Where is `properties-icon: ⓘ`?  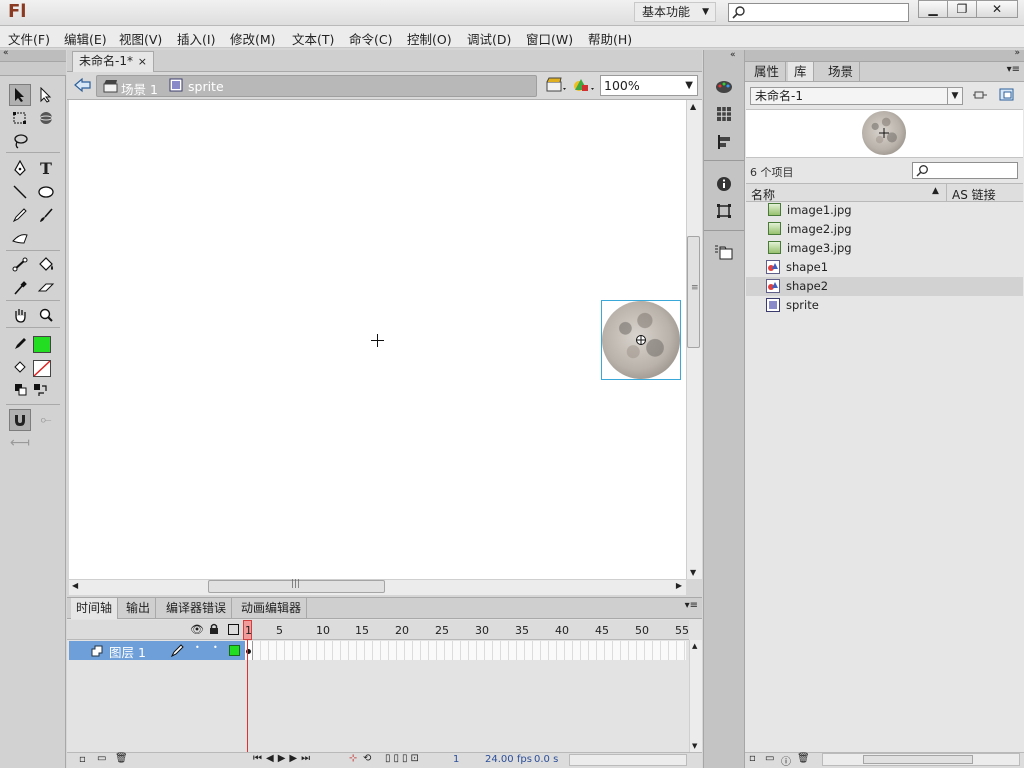 properties-icon: ⓘ is located at coordinates (786, 760).